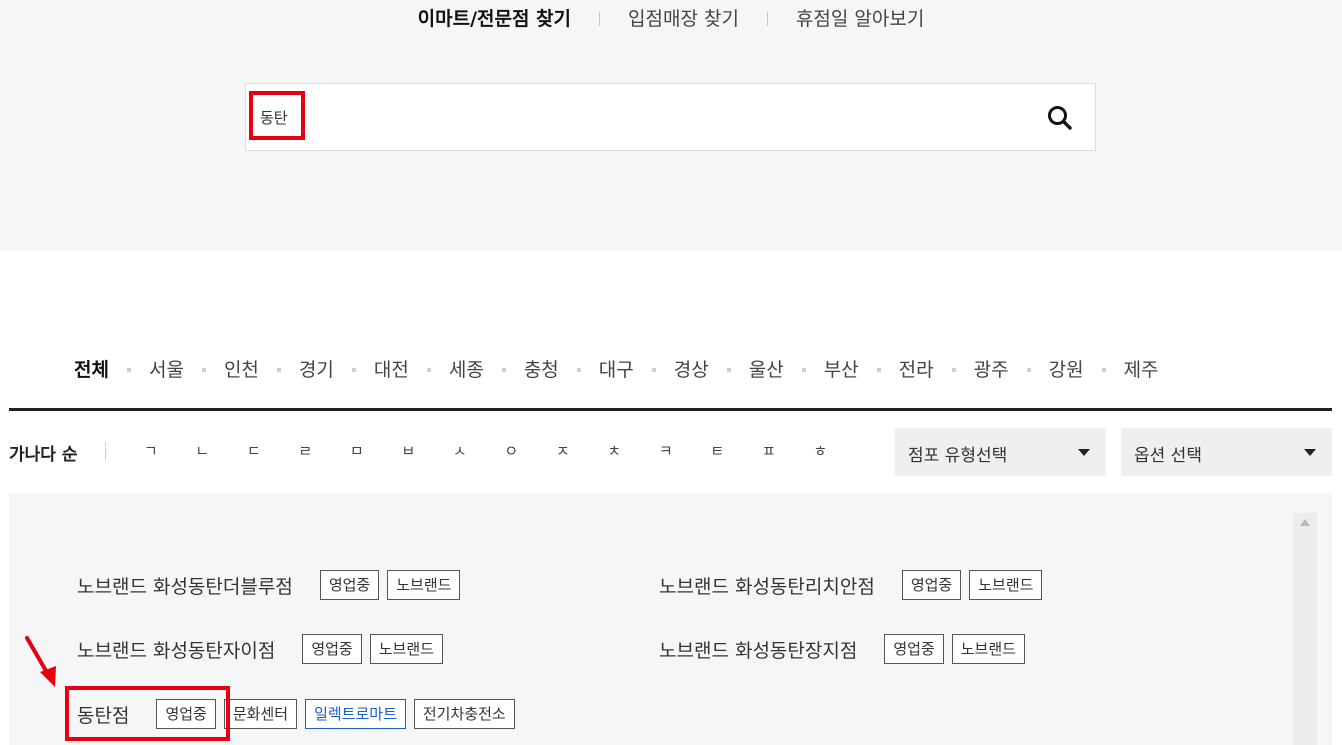 This screenshot has height=745, width=1342. Describe the element at coordinates (391, 370) in the screenshot. I see `region-tab-daejeon: 대전` at that location.